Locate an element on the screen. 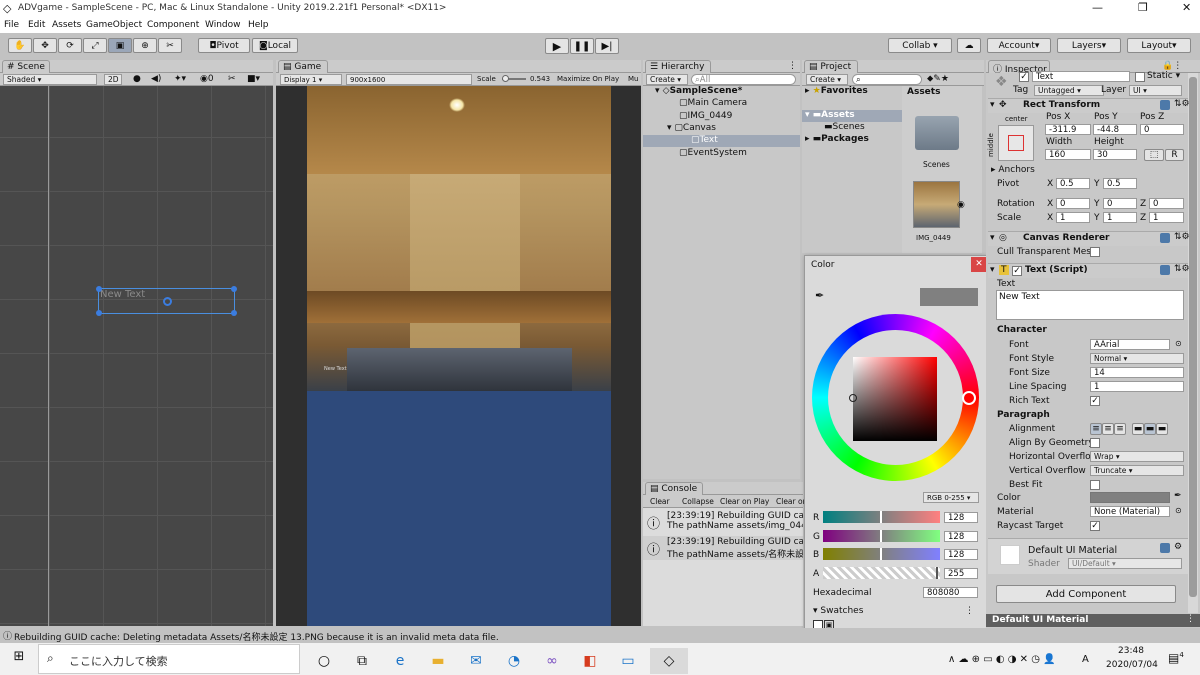 The image size is (1200, 675). ime-indicator: A is located at coordinates (1085, 659).